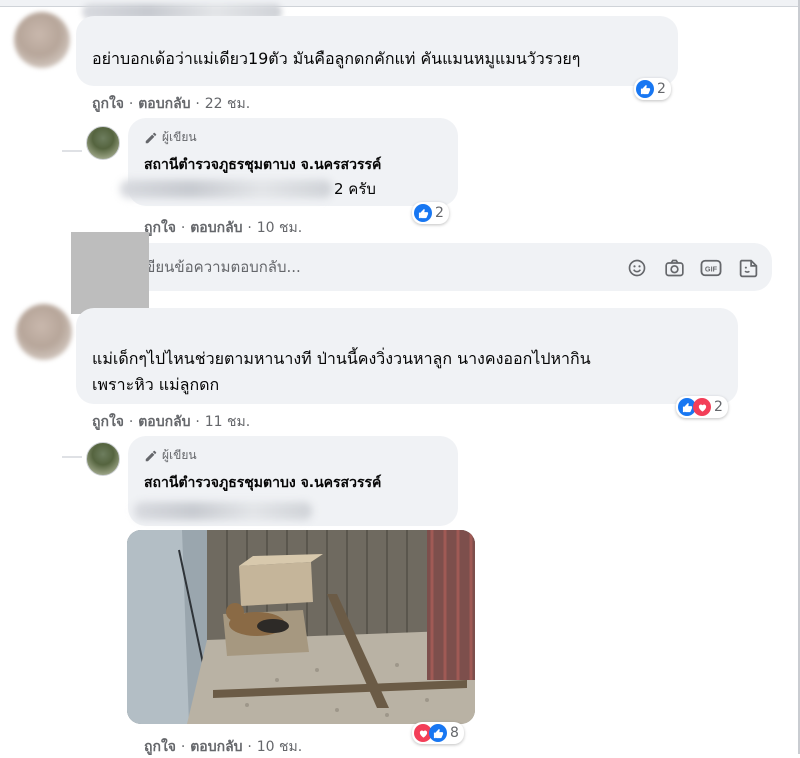 The height and width of the screenshot is (758, 800). What do you see at coordinates (454, 733) in the screenshot?
I see `reaction-count: 8` at bounding box center [454, 733].